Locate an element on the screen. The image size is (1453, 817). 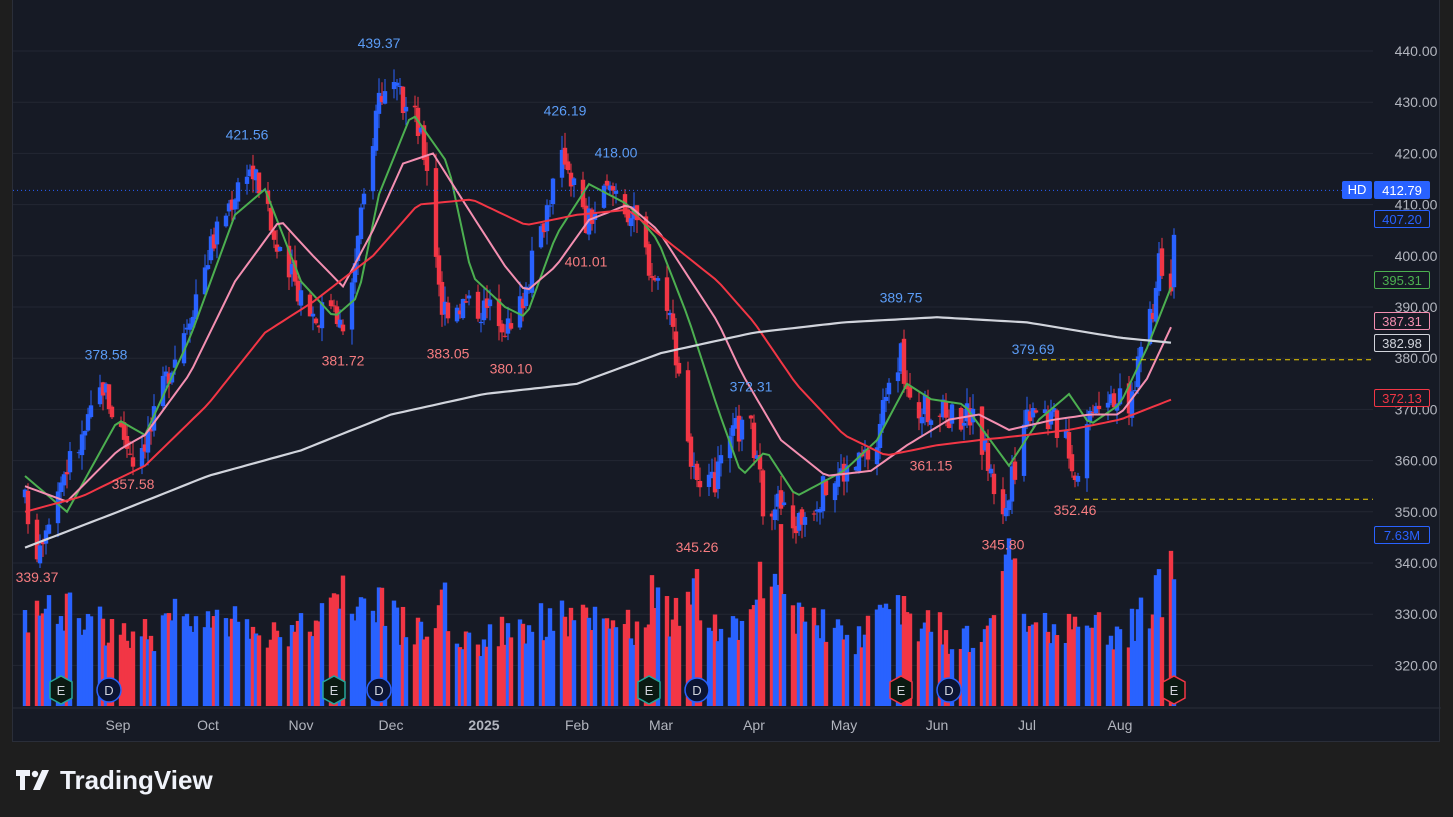
annotation-high: 439.37 is located at coordinates (379, 43).